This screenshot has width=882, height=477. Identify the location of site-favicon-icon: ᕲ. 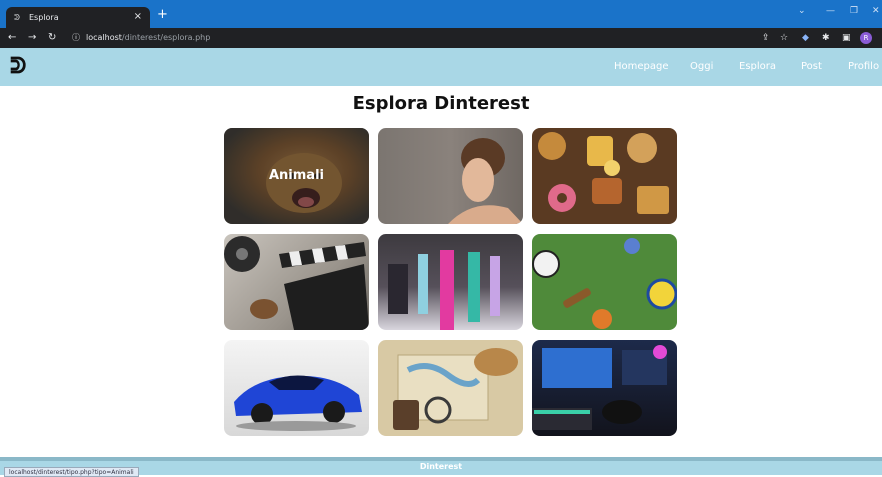
(17, 17).